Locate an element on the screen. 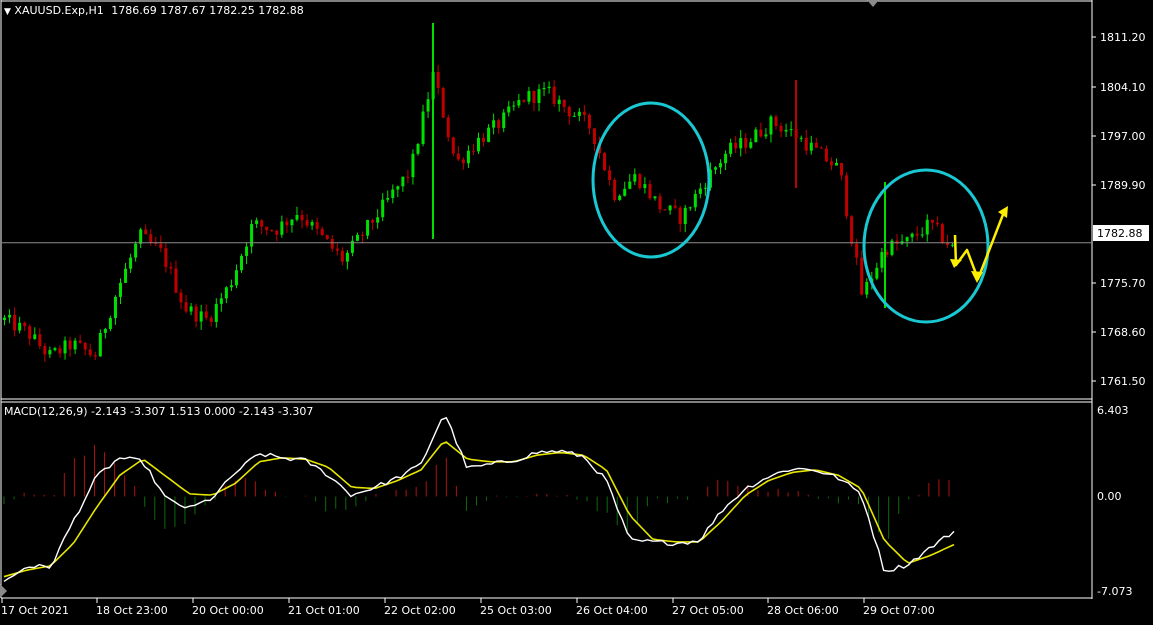  arrow-head-icon is located at coordinates (956, 263).